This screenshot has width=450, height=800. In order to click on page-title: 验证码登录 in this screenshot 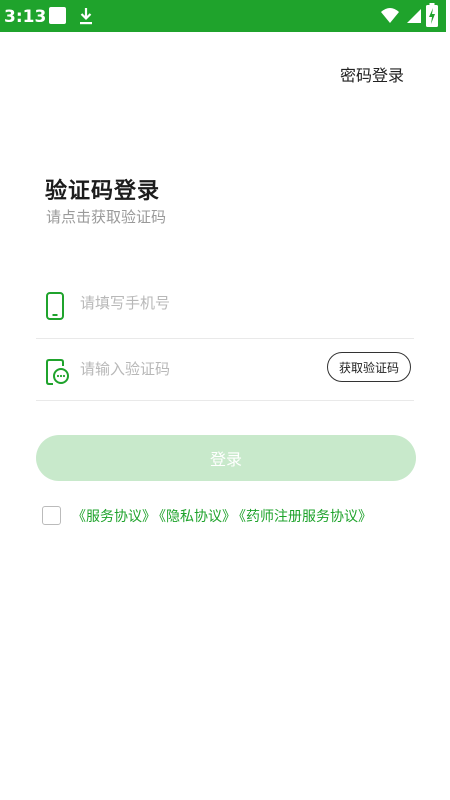, I will do `click(103, 191)`.